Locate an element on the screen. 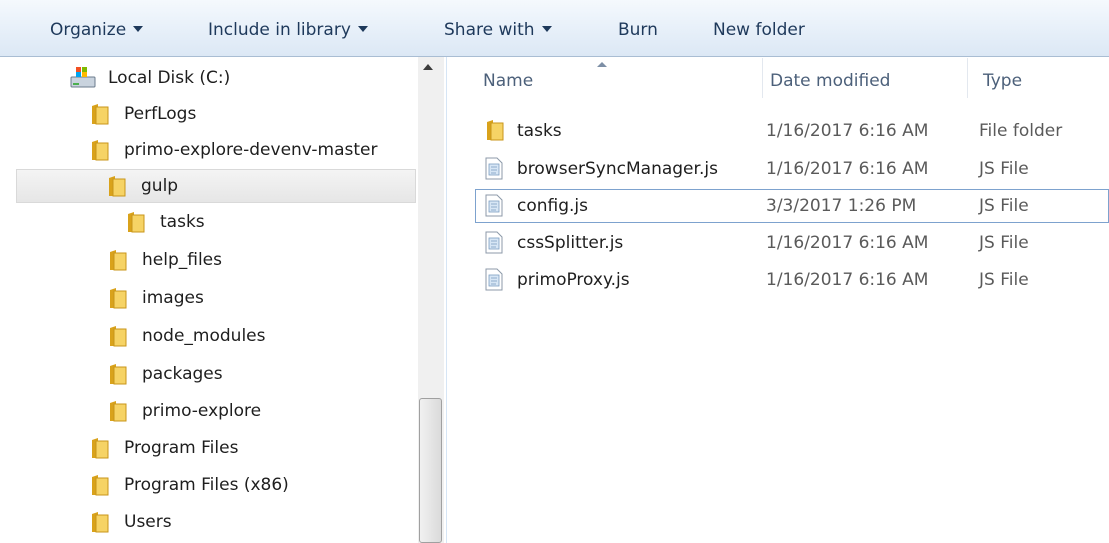  nav-item-tasks: tasks is located at coordinates (267, 222).